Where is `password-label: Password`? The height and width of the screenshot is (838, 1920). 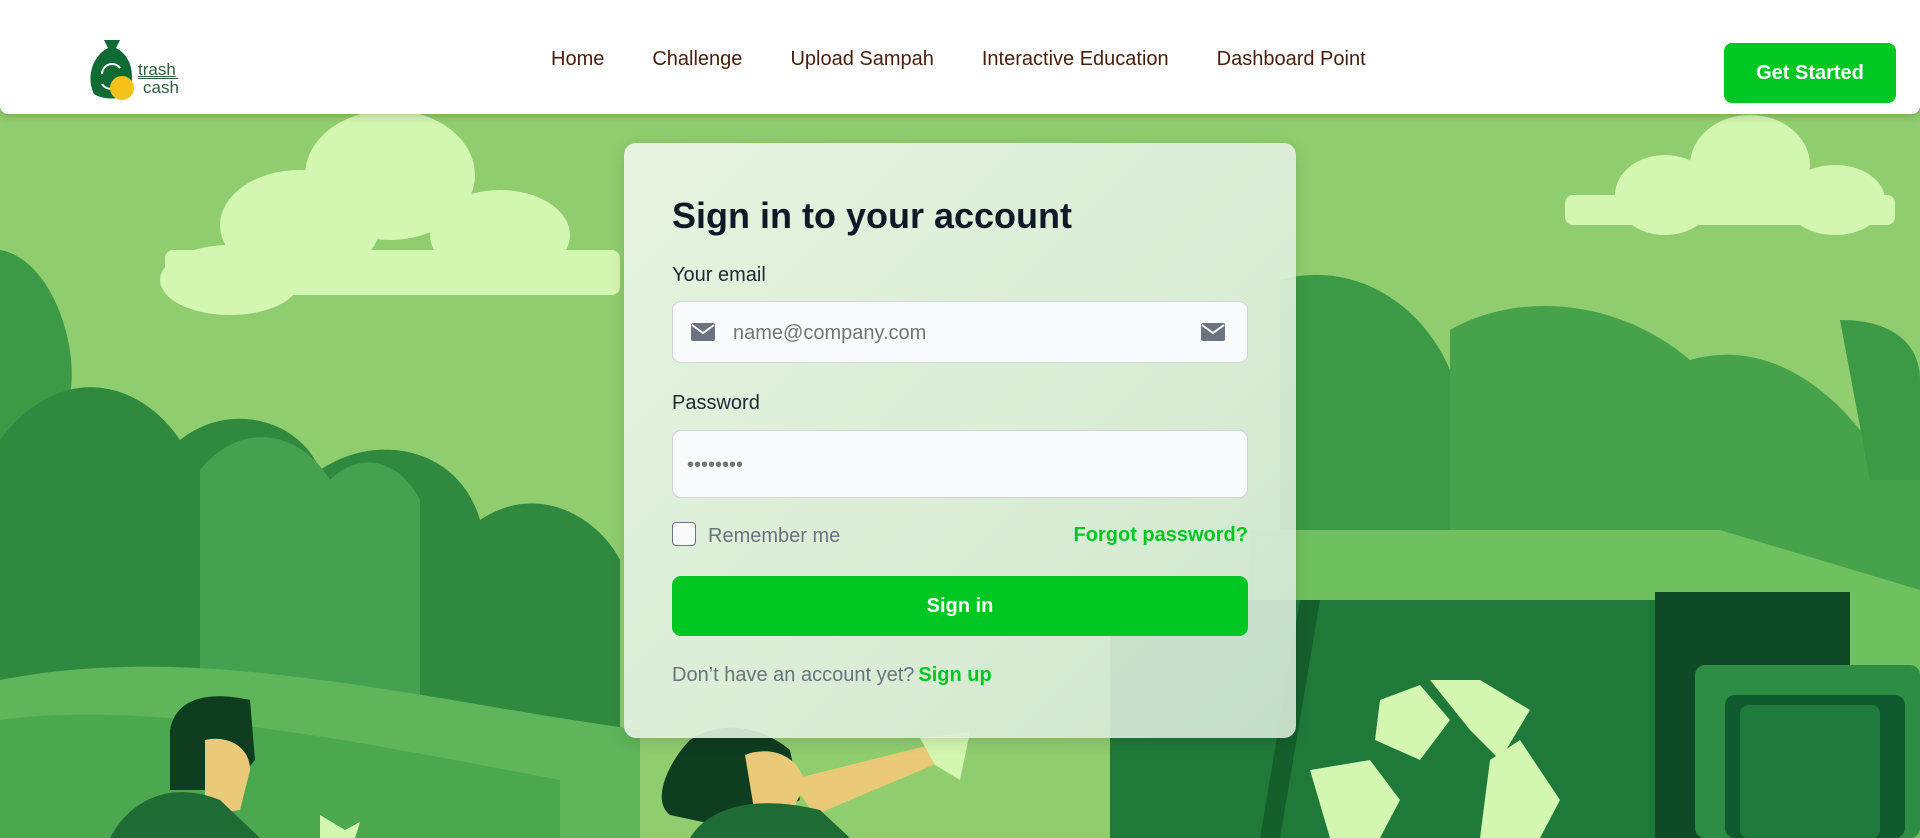
password-label: Password is located at coordinates (716, 403).